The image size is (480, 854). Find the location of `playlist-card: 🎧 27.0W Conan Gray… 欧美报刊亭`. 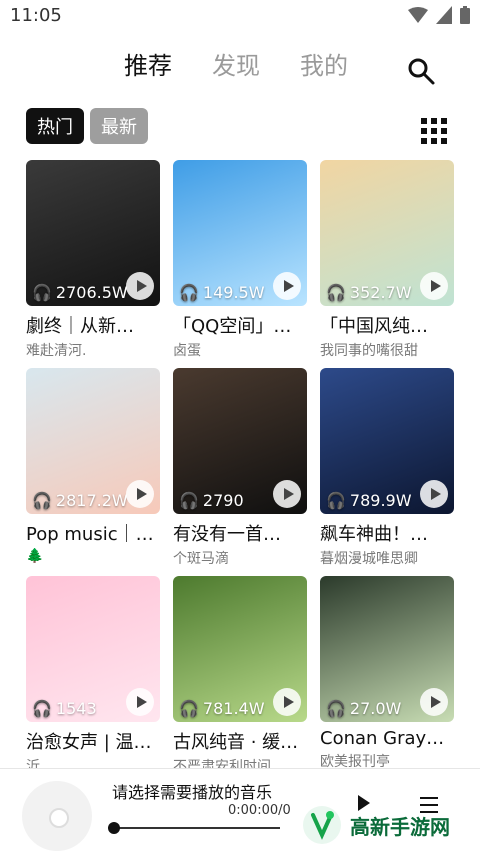

playlist-card: 🎧 27.0W Conan Gray… 欧美报刊亭 is located at coordinates (387, 673).